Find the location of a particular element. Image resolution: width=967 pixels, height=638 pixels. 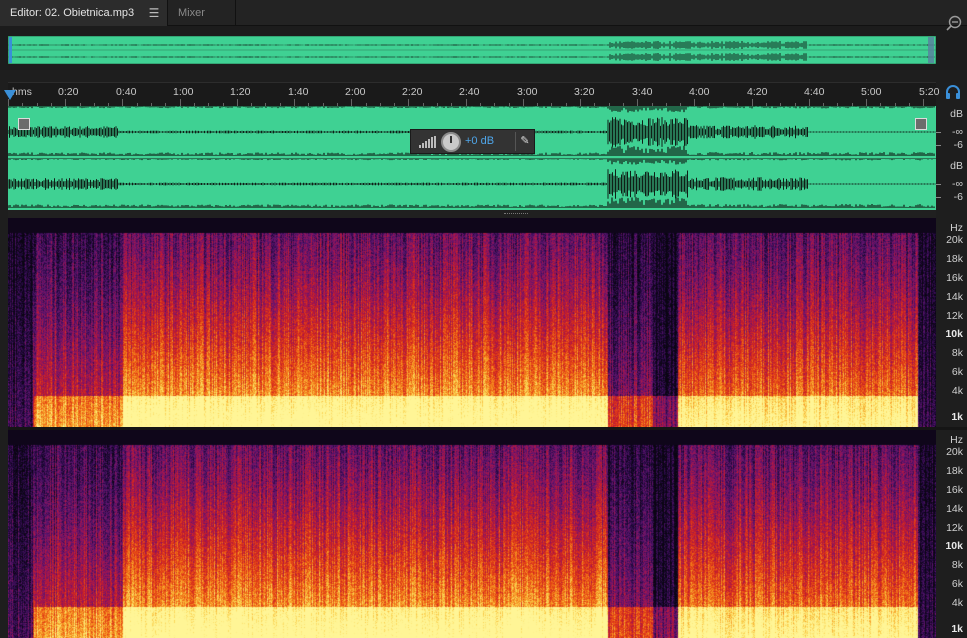

frequency-scale-right: Hz 20k 18k 16k 14k 12k 10k 8k 6k 4k 1k is located at coordinates (951, 534).